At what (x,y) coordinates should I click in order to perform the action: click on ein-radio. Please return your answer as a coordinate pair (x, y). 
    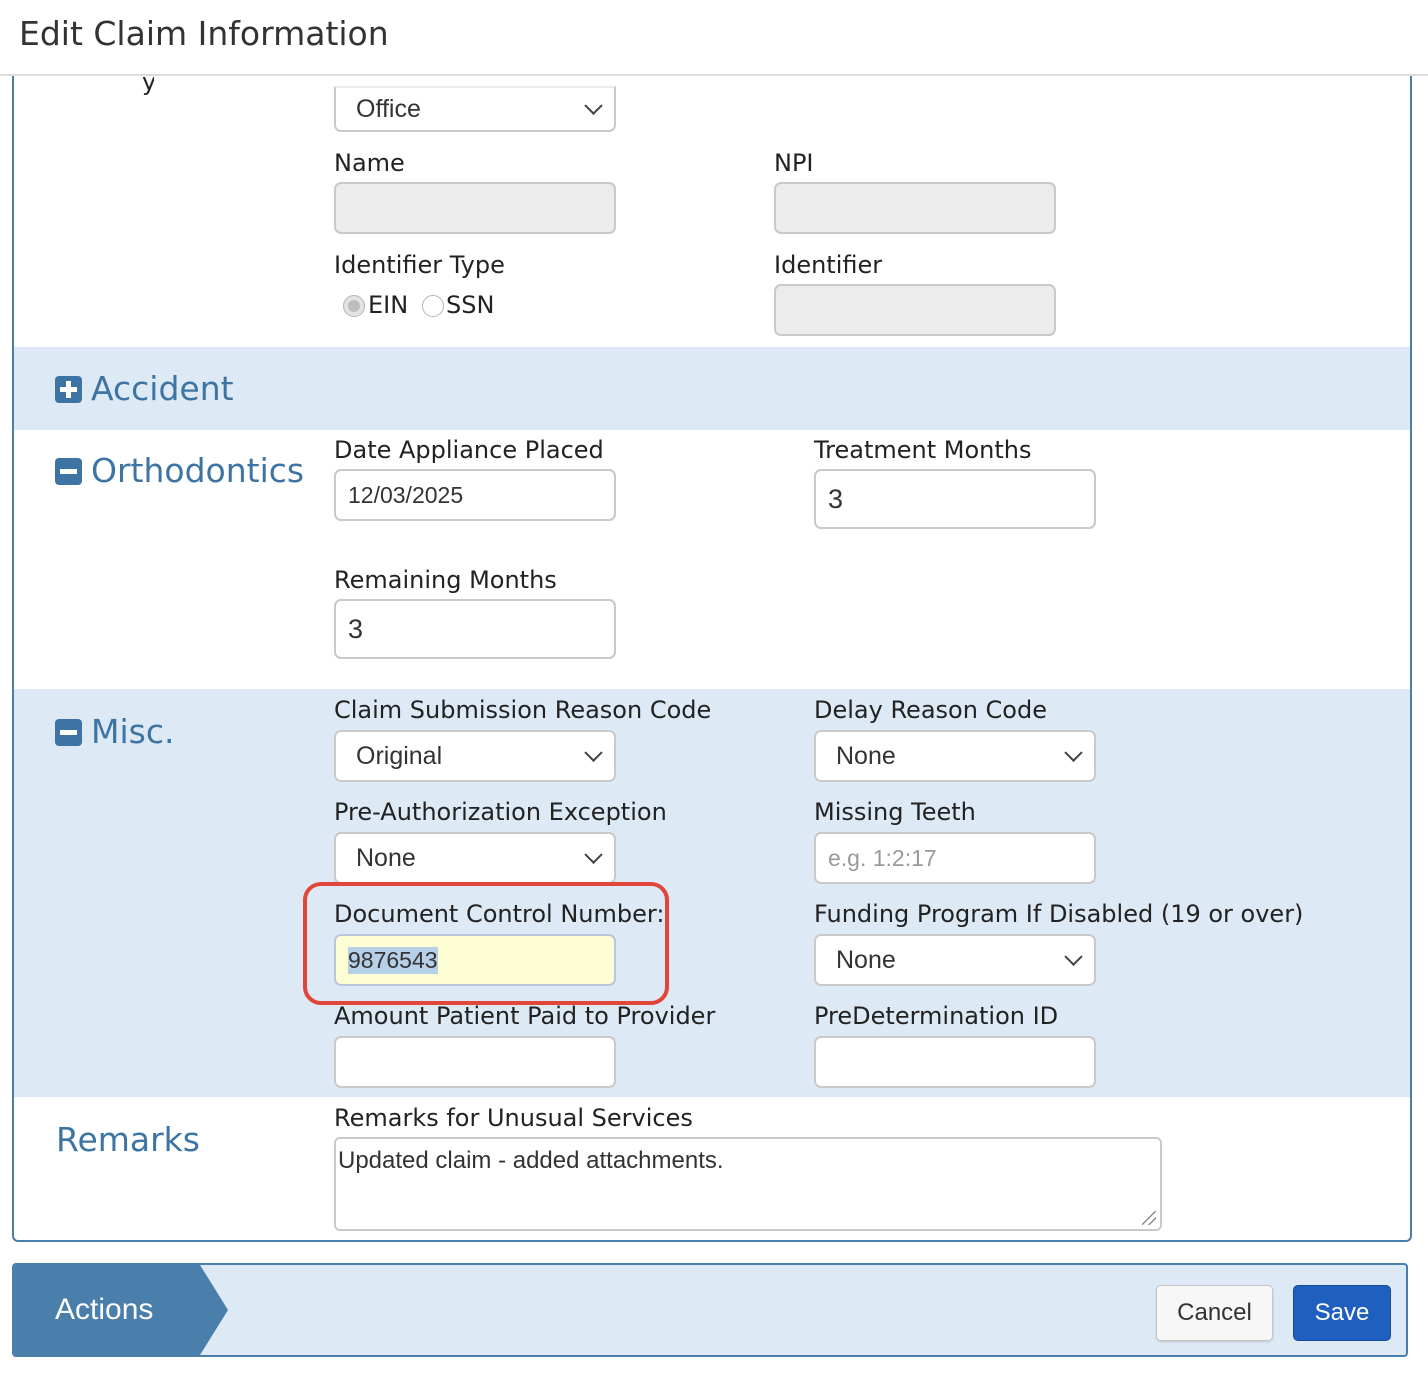
    Looking at the image, I should click on (354, 306).